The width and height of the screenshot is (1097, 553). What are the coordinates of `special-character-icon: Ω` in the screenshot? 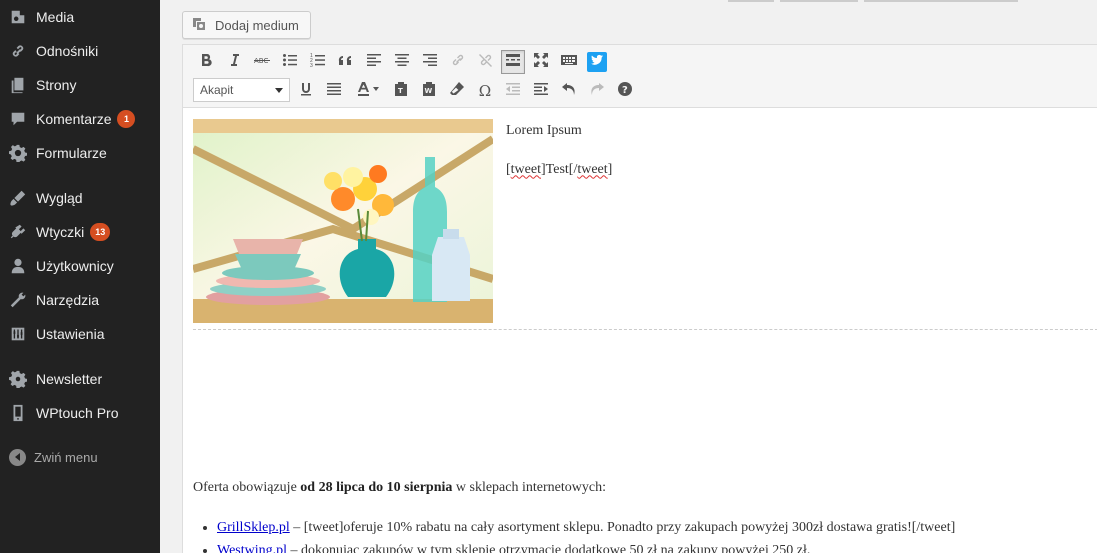 It's located at (485, 91).